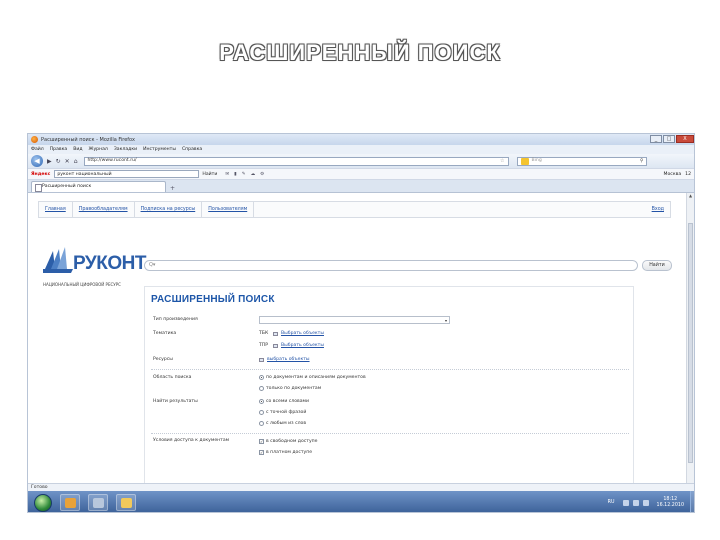  Describe the element at coordinates (288, 359) in the screenshot. I see `resources-select-link: выбрать объекты` at that location.